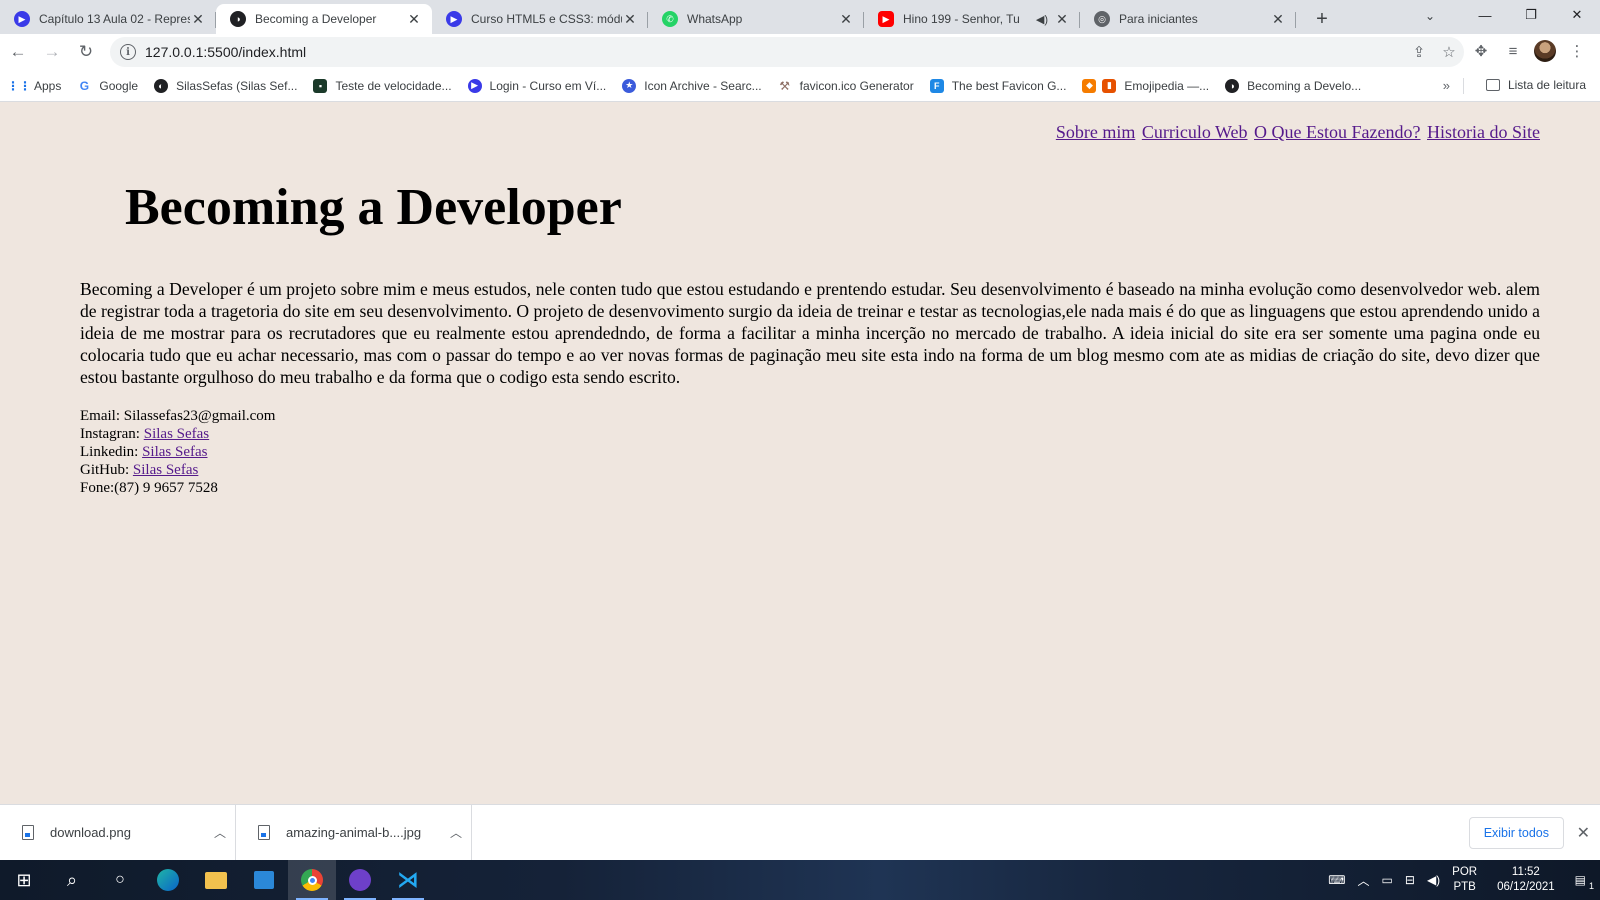  Describe the element at coordinates (1526, 887) in the screenshot. I see `clock-date: 06/12/2021` at that location.